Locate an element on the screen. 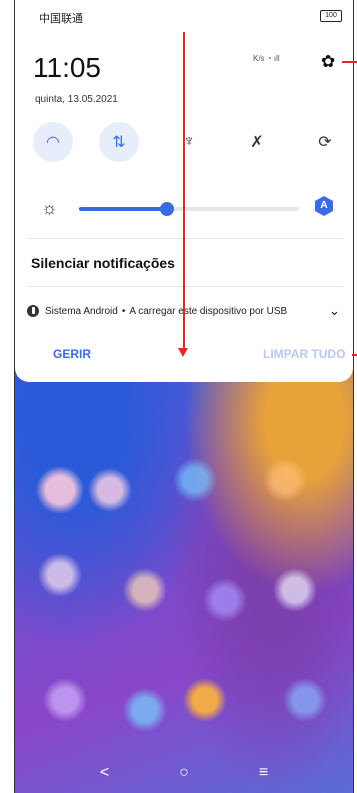 This screenshot has height=793, width=357. brightness-fill is located at coordinates (123, 209).